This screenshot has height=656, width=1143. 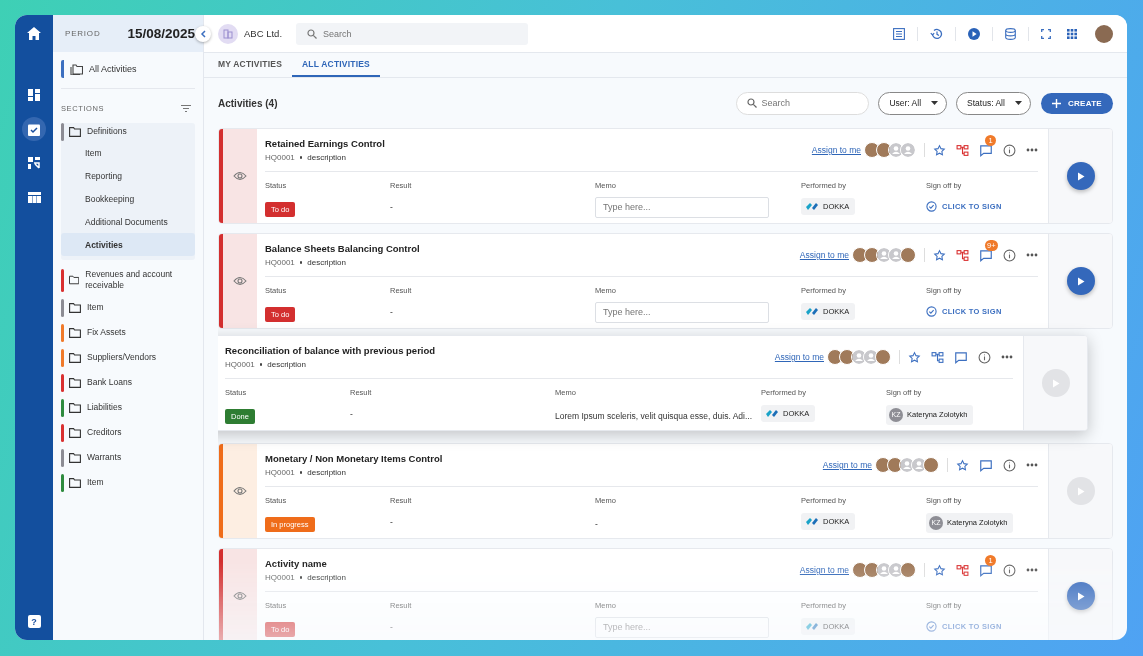 What do you see at coordinates (128, 432) in the screenshot?
I see `section-item: Creditors` at bounding box center [128, 432].